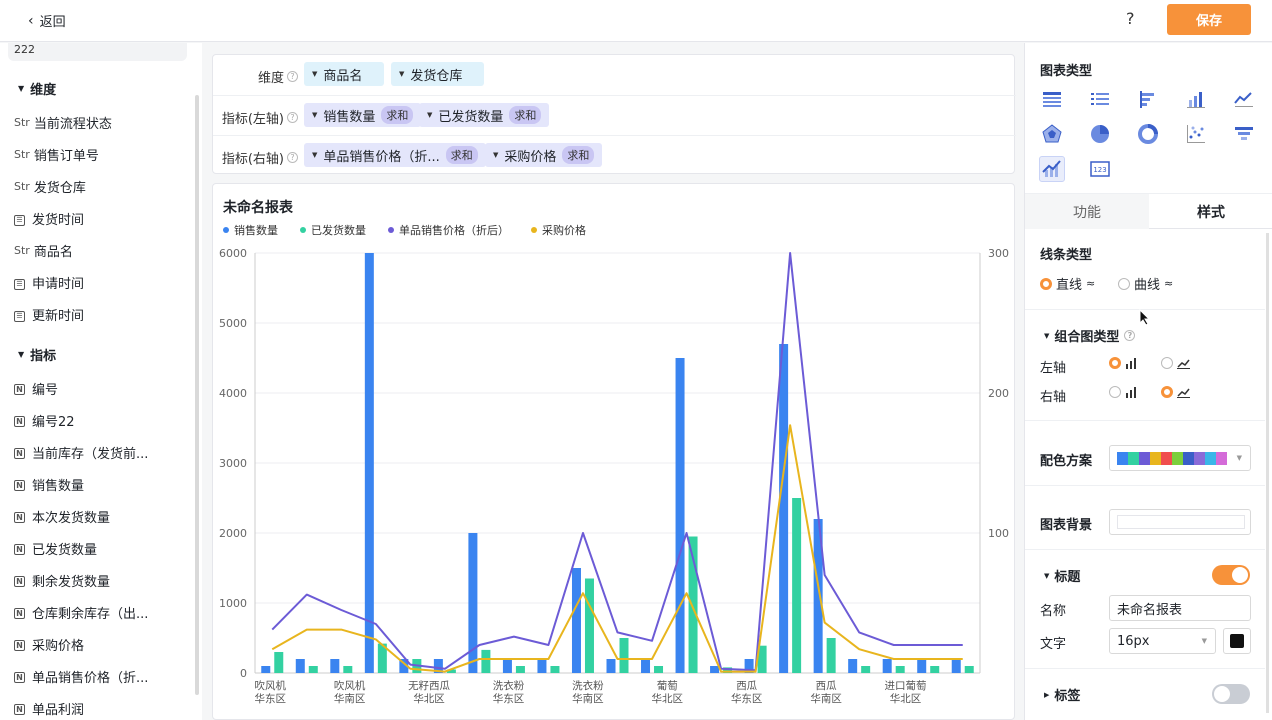 The width and height of the screenshot is (1272, 720). I want to click on palette-select: ▼, so click(1180, 458).